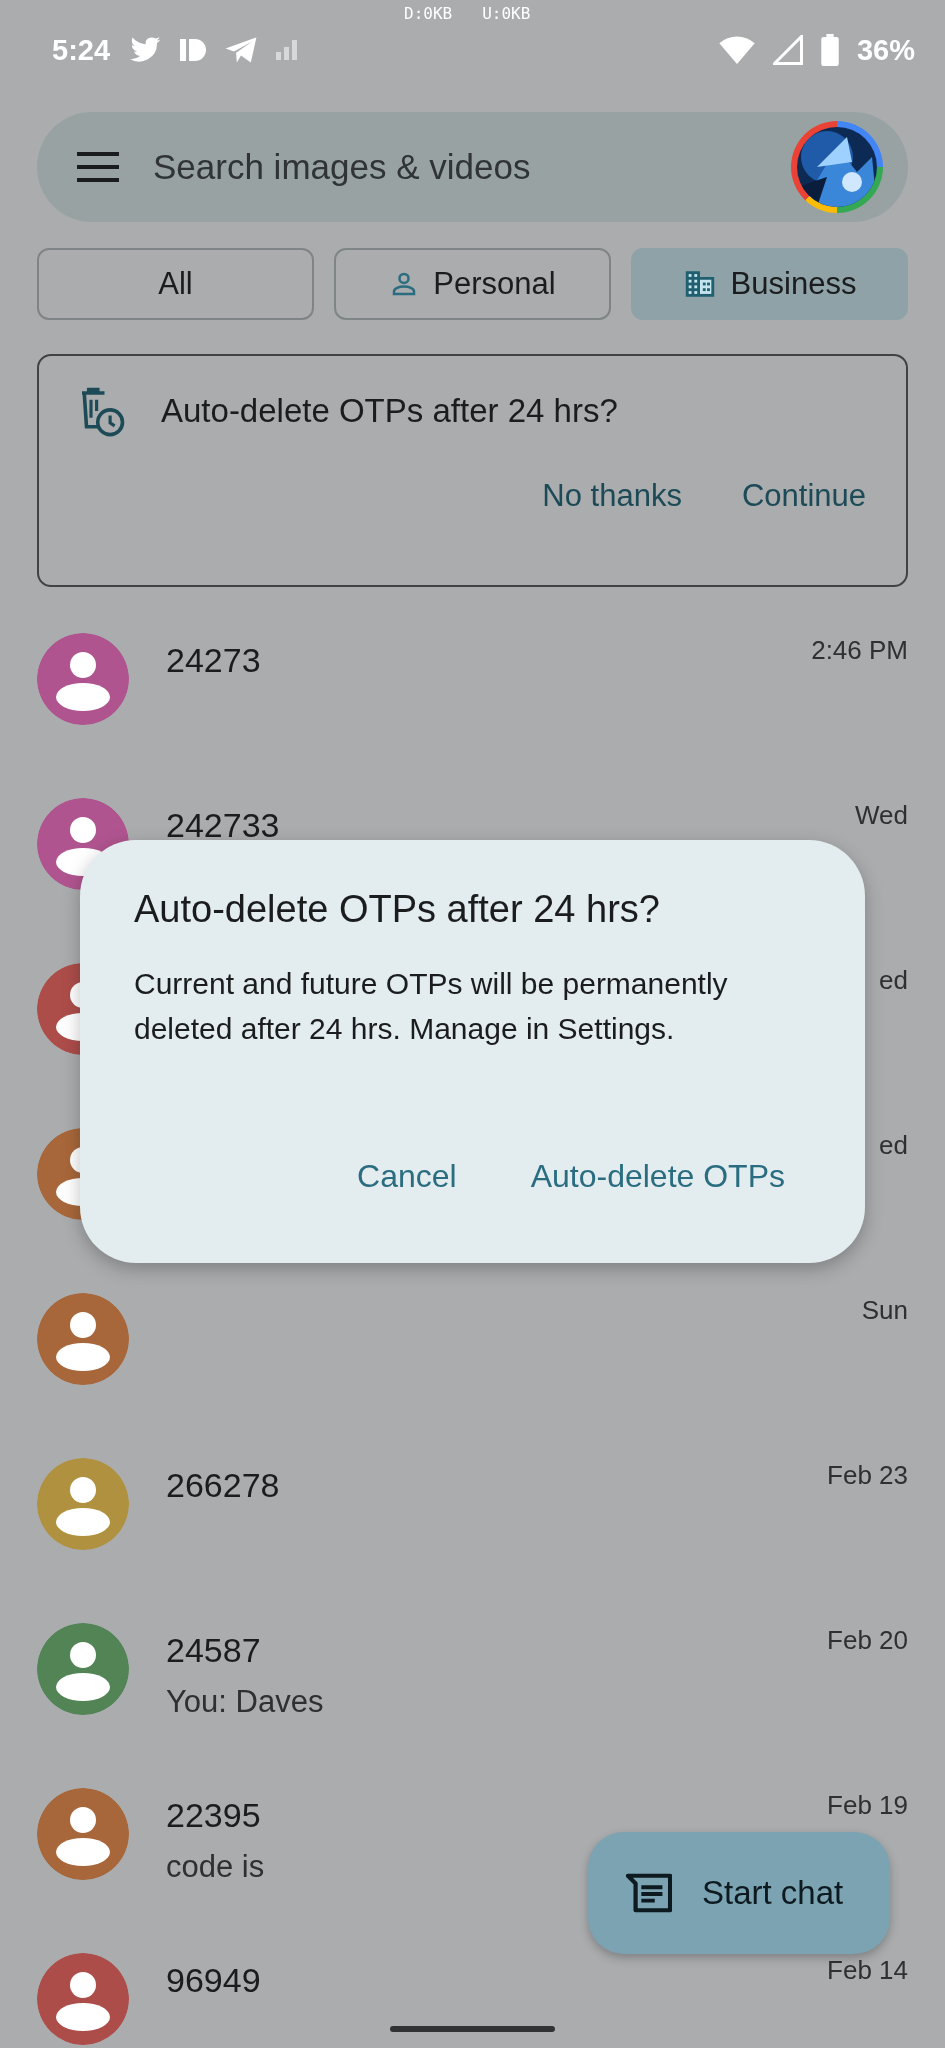  Describe the element at coordinates (884, 1309) in the screenshot. I see `message-time: Sun` at that location.